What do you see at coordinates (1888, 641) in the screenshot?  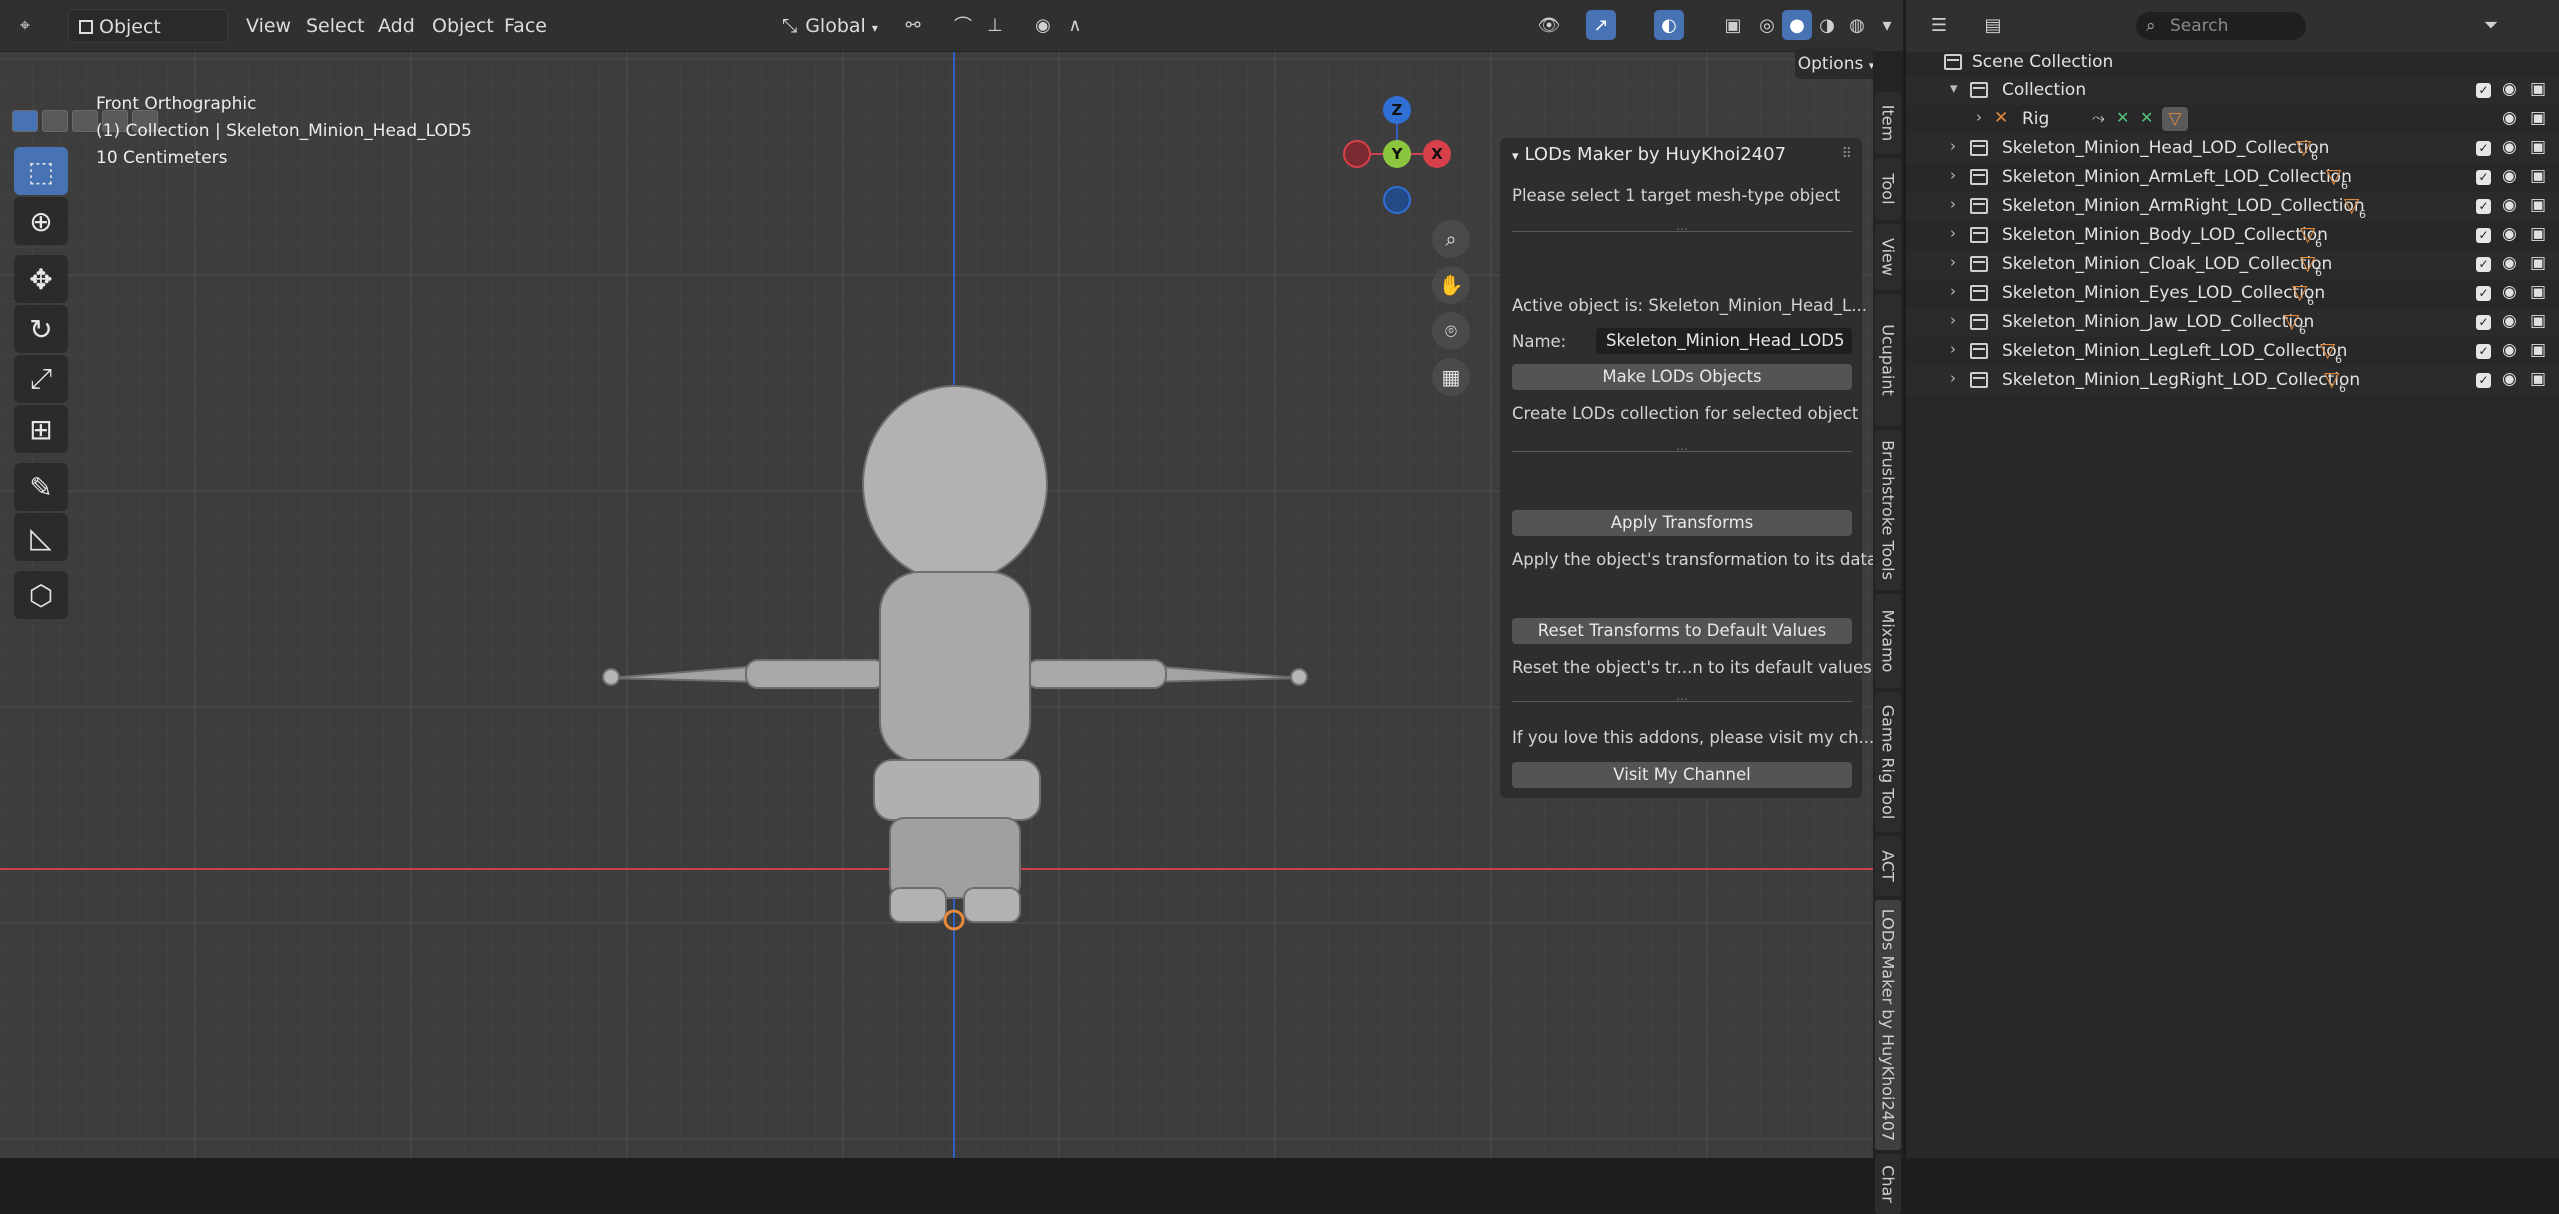 I see `tab-mixamo: Mixamo` at bounding box center [1888, 641].